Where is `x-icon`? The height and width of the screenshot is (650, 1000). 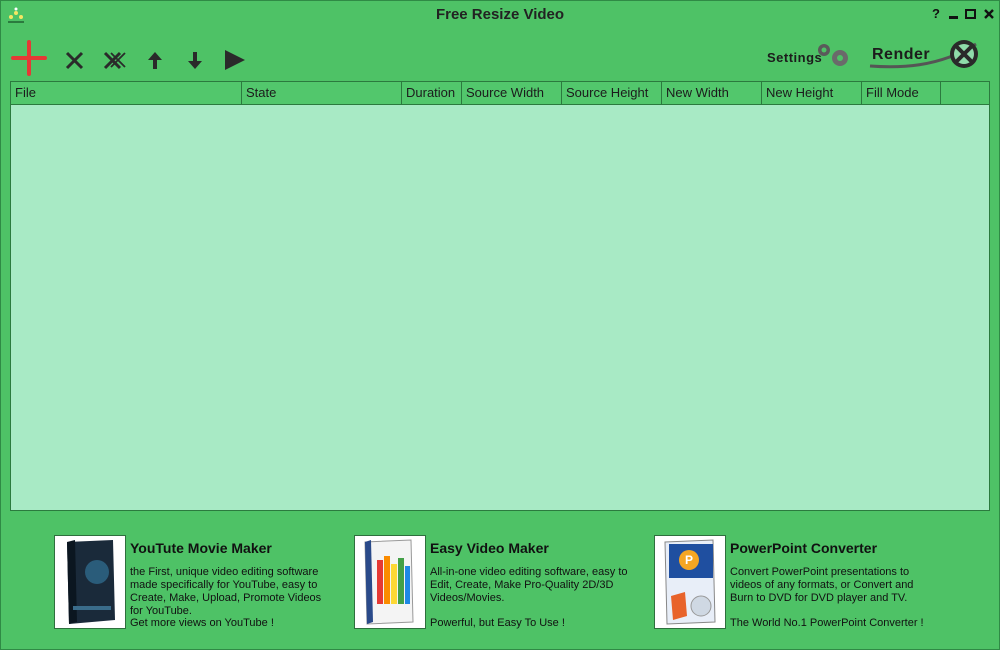 x-icon is located at coordinates (74, 60).